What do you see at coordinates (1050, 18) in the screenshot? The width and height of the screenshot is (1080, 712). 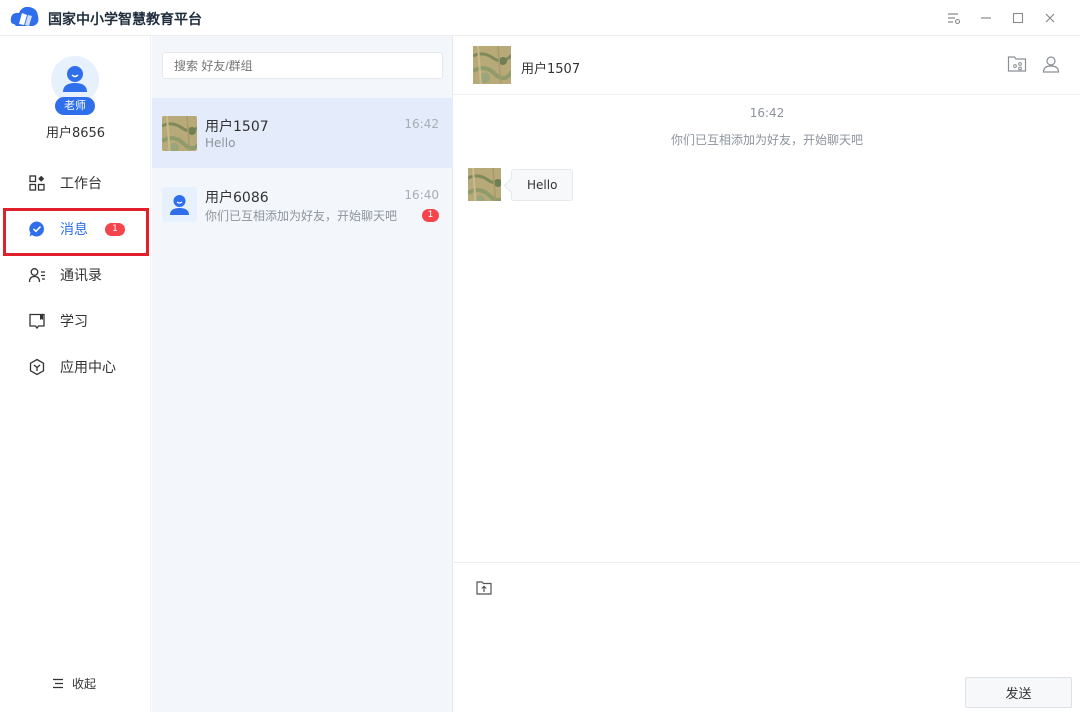 I see `close-icon` at bounding box center [1050, 18].